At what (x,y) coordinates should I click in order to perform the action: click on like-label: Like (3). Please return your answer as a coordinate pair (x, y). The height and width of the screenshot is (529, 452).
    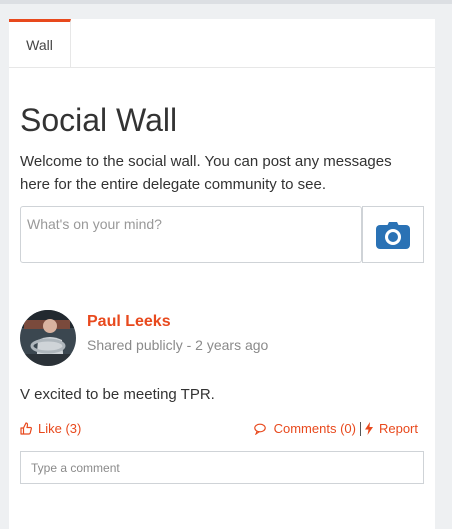
    Looking at the image, I should click on (60, 428).